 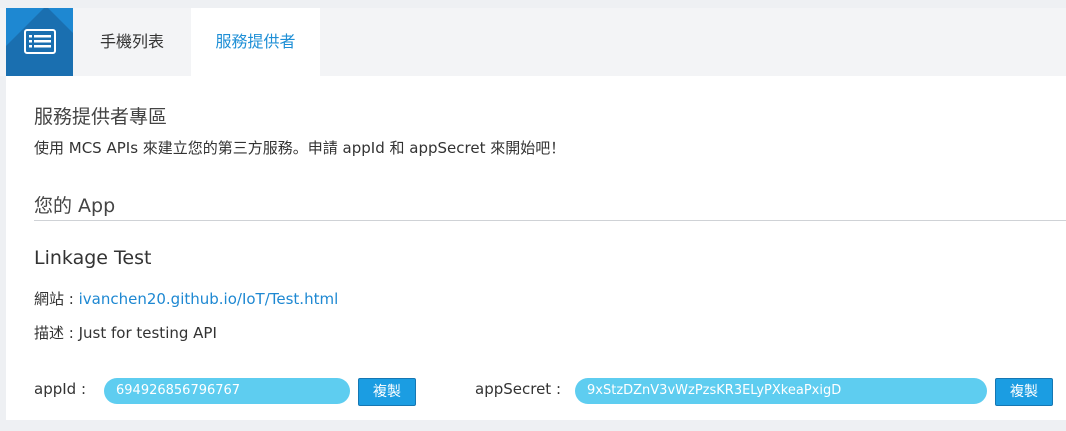 What do you see at coordinates (209, 299) in the screenshot?
I see `site-link: ivanchen20.github.io/IoT/Test.html` at bounding box center [209, 299].